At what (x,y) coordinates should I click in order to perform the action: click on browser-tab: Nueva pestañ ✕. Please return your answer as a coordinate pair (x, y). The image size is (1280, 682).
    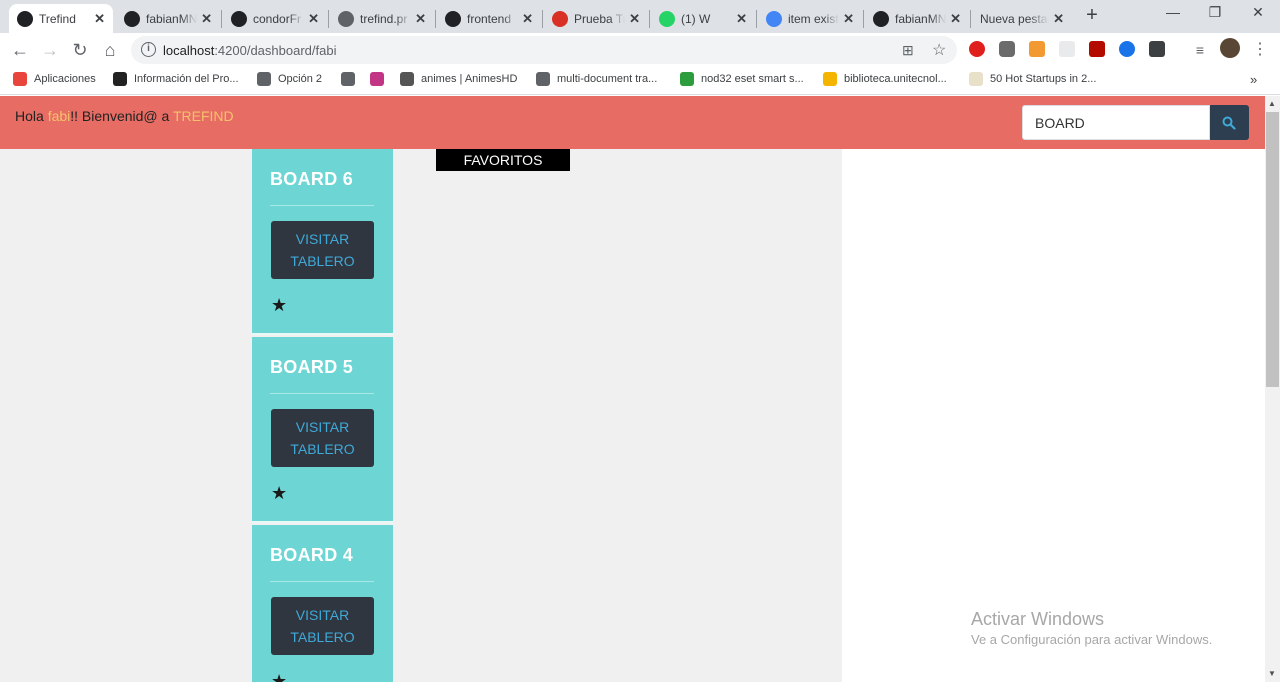
    Looking at the image, I should click on (1022, 18).